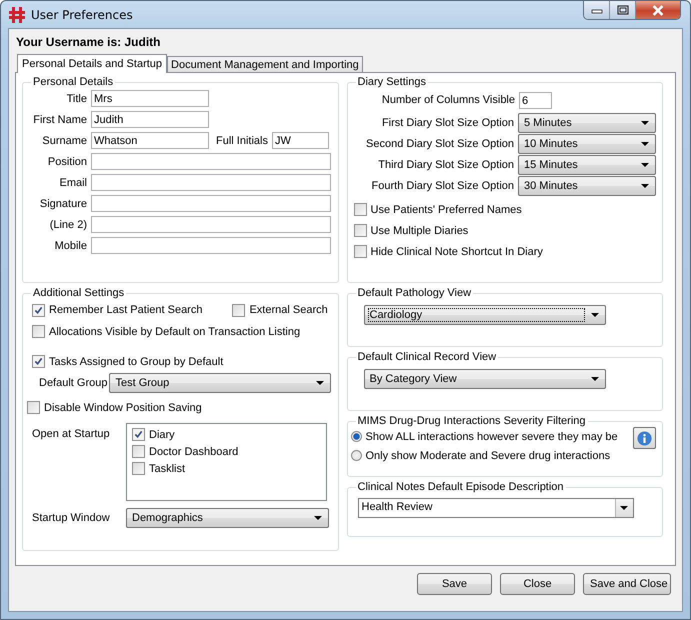 The height and width of the screenshot is (620, 691). Describe the element at coordinates (92, 63) in the screenshot. I see `tab: Personal Details and Startup` at that location.